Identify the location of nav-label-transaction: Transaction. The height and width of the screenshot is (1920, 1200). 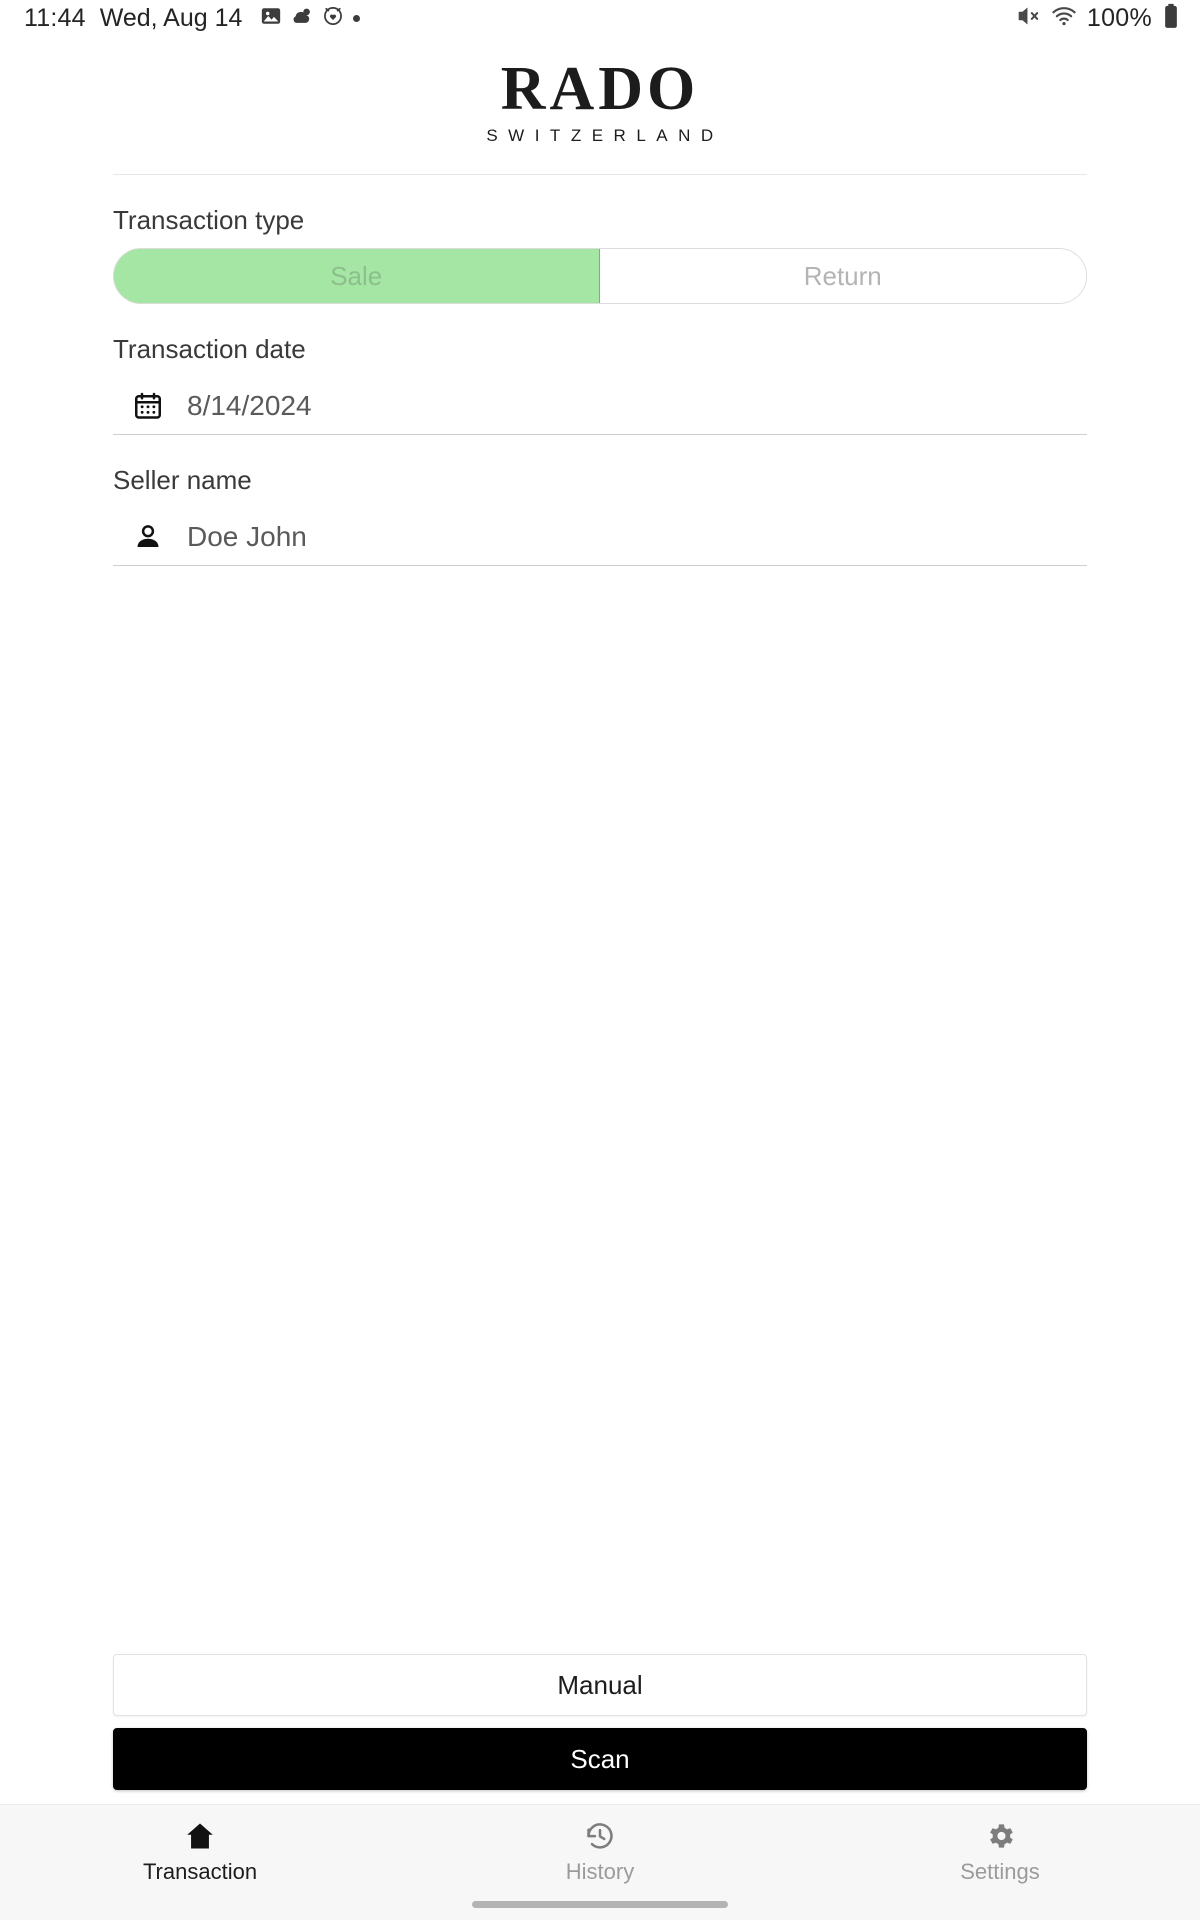
(200, 1871).